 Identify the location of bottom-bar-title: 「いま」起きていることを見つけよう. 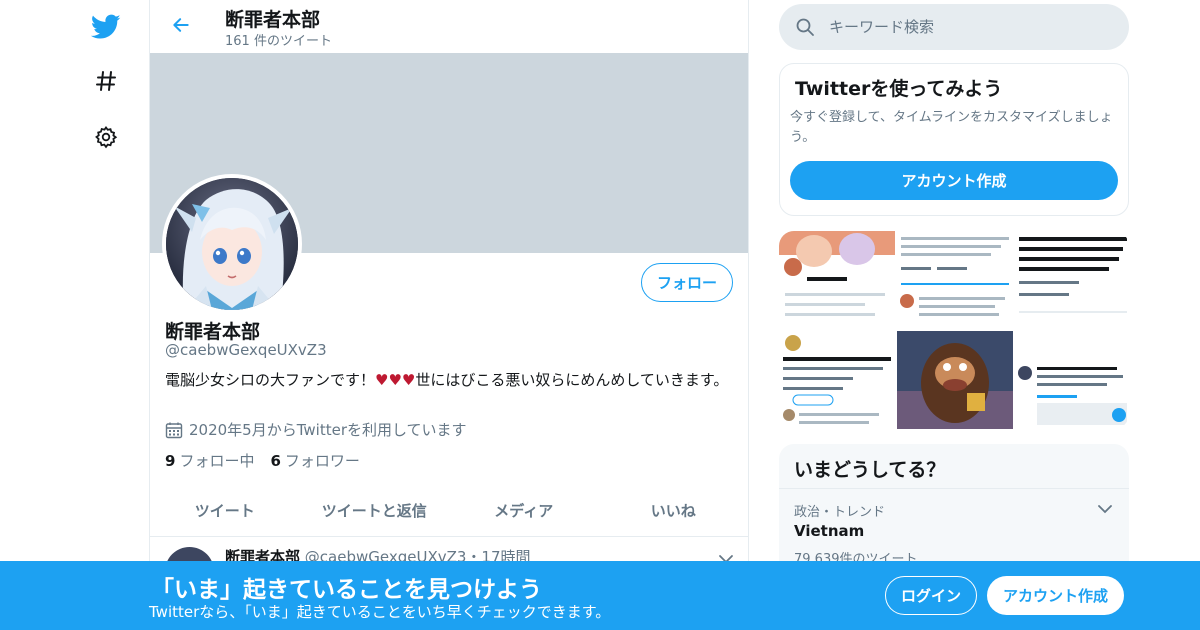
(346, 590).